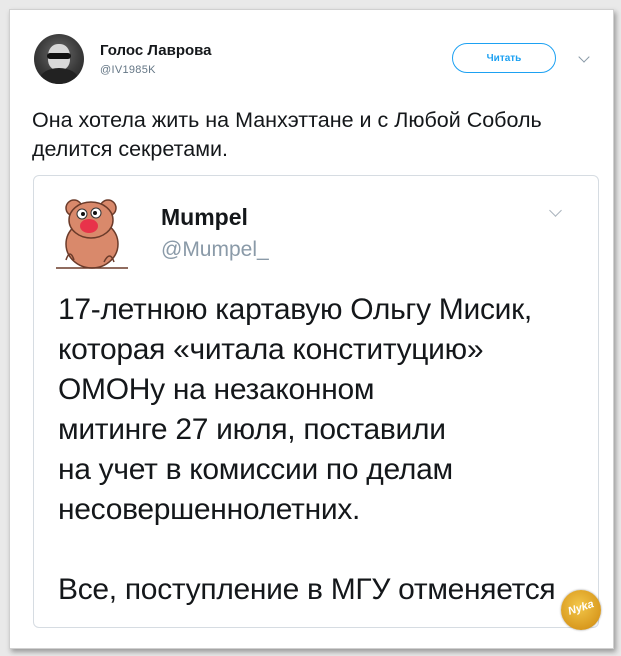  I want to click on quoted-line: несовершеннолетних., so click(209, 509).